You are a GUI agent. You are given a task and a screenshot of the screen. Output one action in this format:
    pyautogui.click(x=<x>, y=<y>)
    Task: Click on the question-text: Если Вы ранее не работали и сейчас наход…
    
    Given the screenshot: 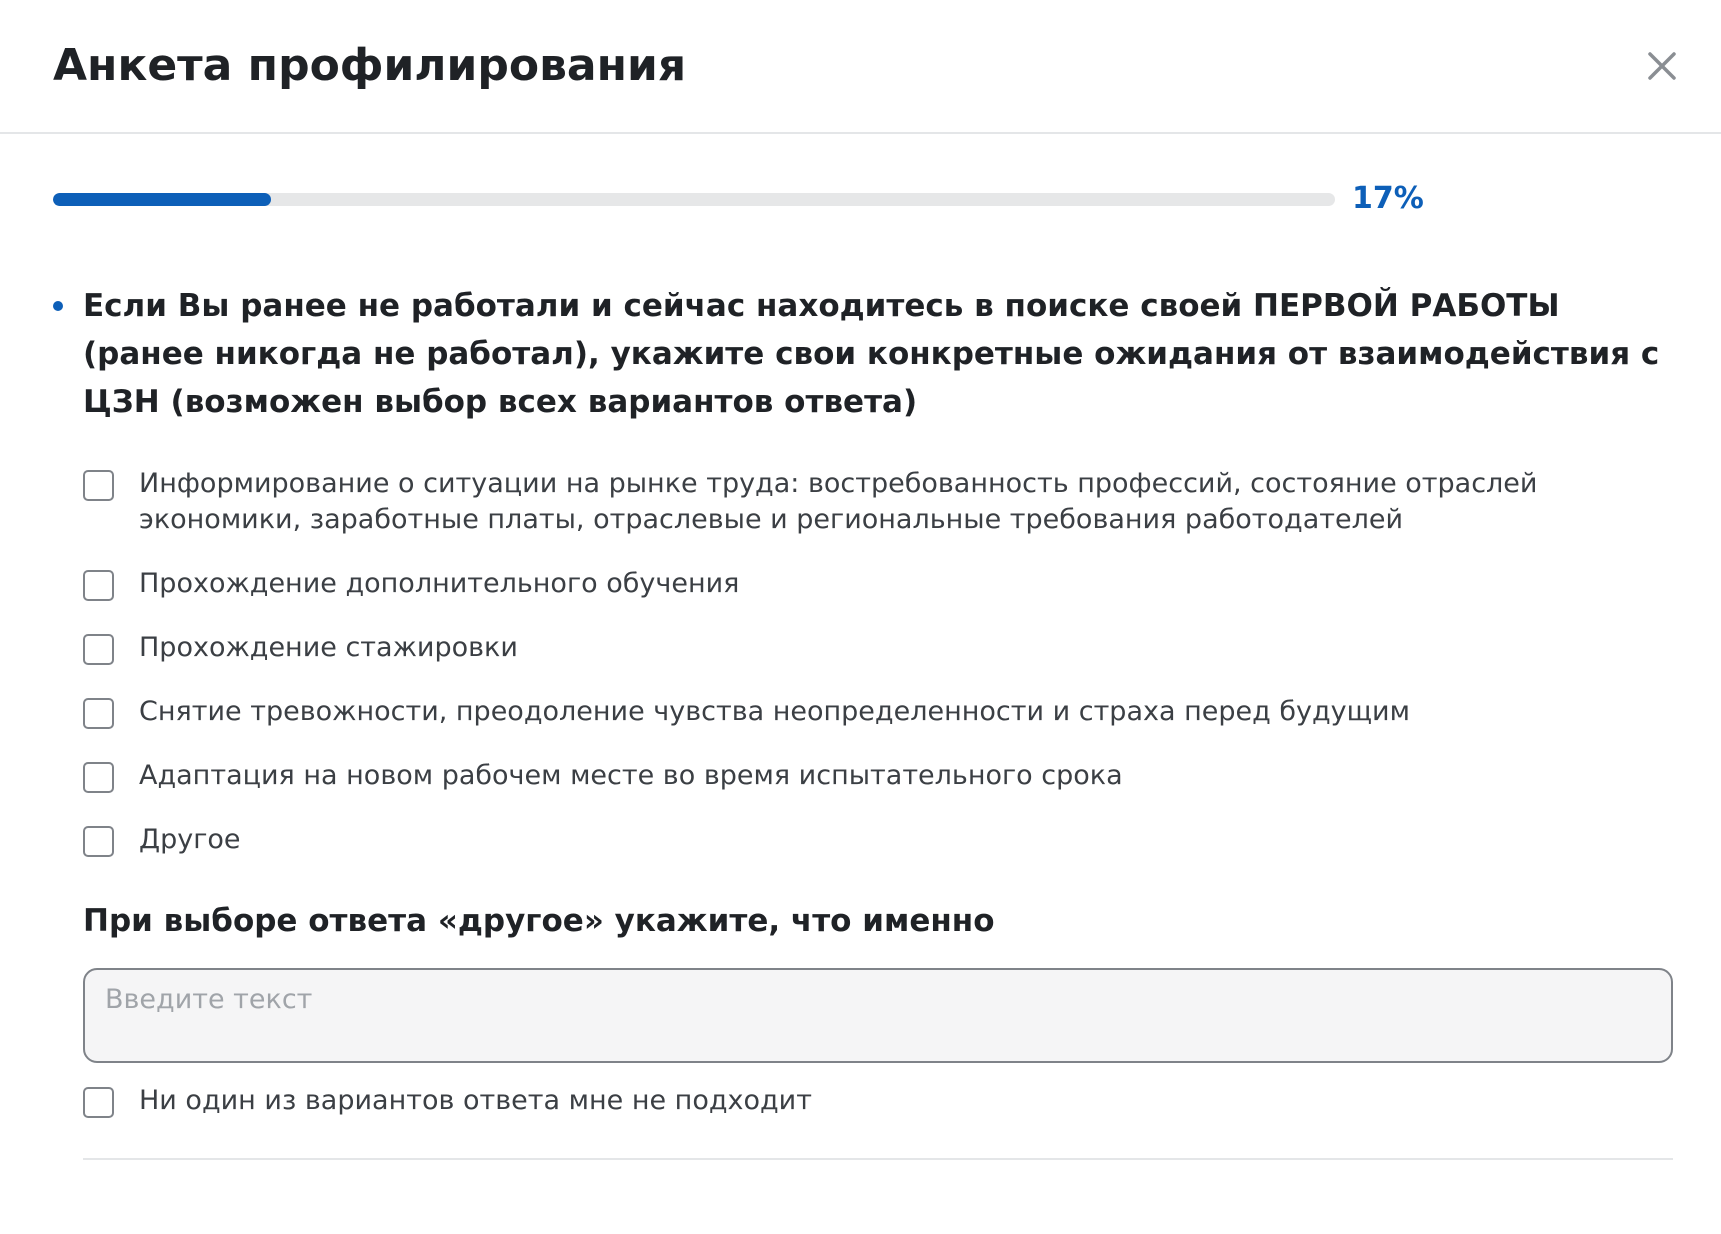 What is the action you would take?
    pyautogui.click(x=871, y=354)
    